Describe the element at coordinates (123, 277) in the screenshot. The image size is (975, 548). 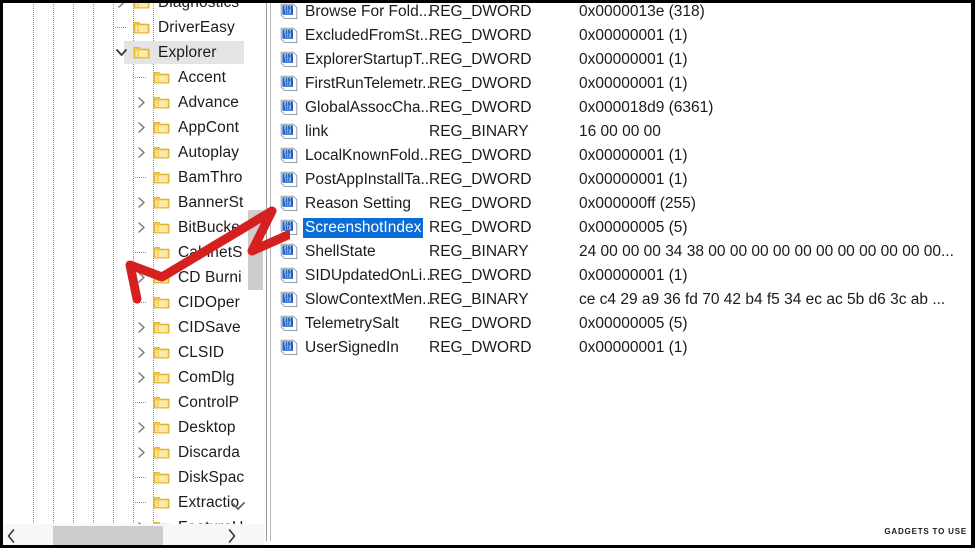
I see `tree-item-cd-burni: CD Burni` at that location.